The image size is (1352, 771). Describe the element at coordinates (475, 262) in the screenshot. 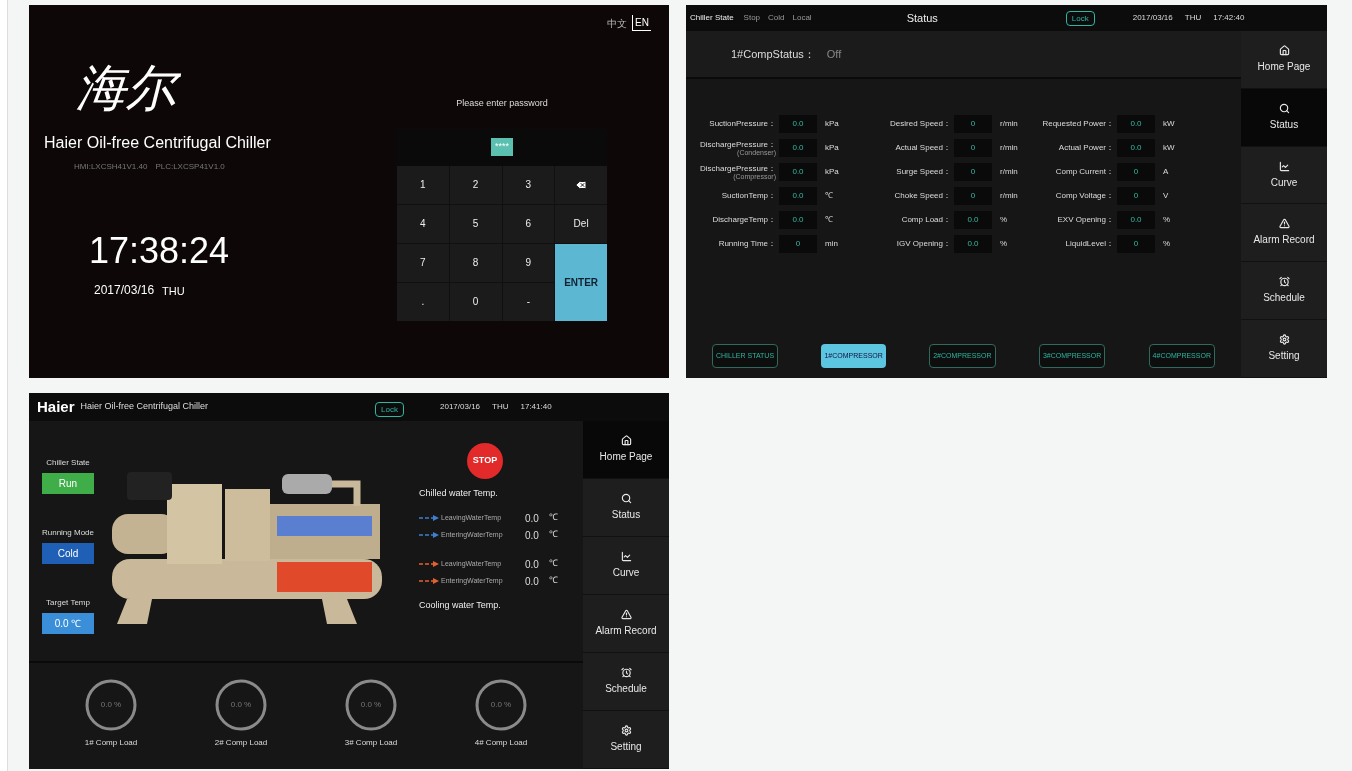

I see `keypad-key: 8` at that location.